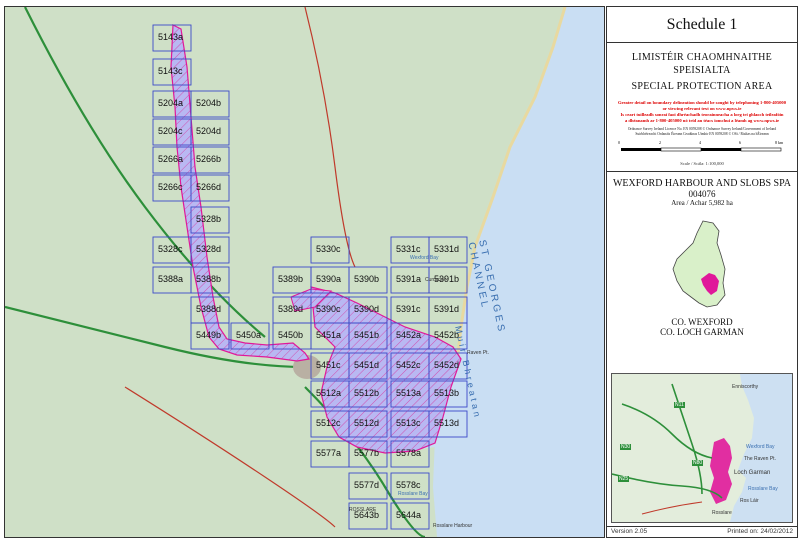 This screenshot has height=541, width=800. What do you see at coordinates (447, 365) in the screenshot?
I see `sheet-label-5452d: 5452d` at bounding box center [447, 365].